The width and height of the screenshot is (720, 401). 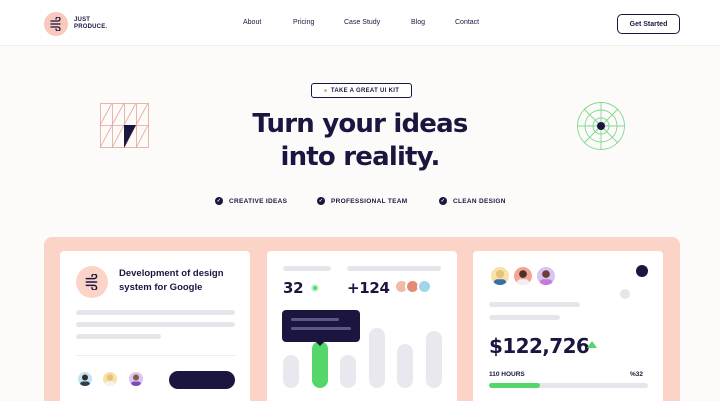 What do you see at coordinates (293, 288) in the screenshot?
I see `stat-count: 32` at bounding box center [293, 288].